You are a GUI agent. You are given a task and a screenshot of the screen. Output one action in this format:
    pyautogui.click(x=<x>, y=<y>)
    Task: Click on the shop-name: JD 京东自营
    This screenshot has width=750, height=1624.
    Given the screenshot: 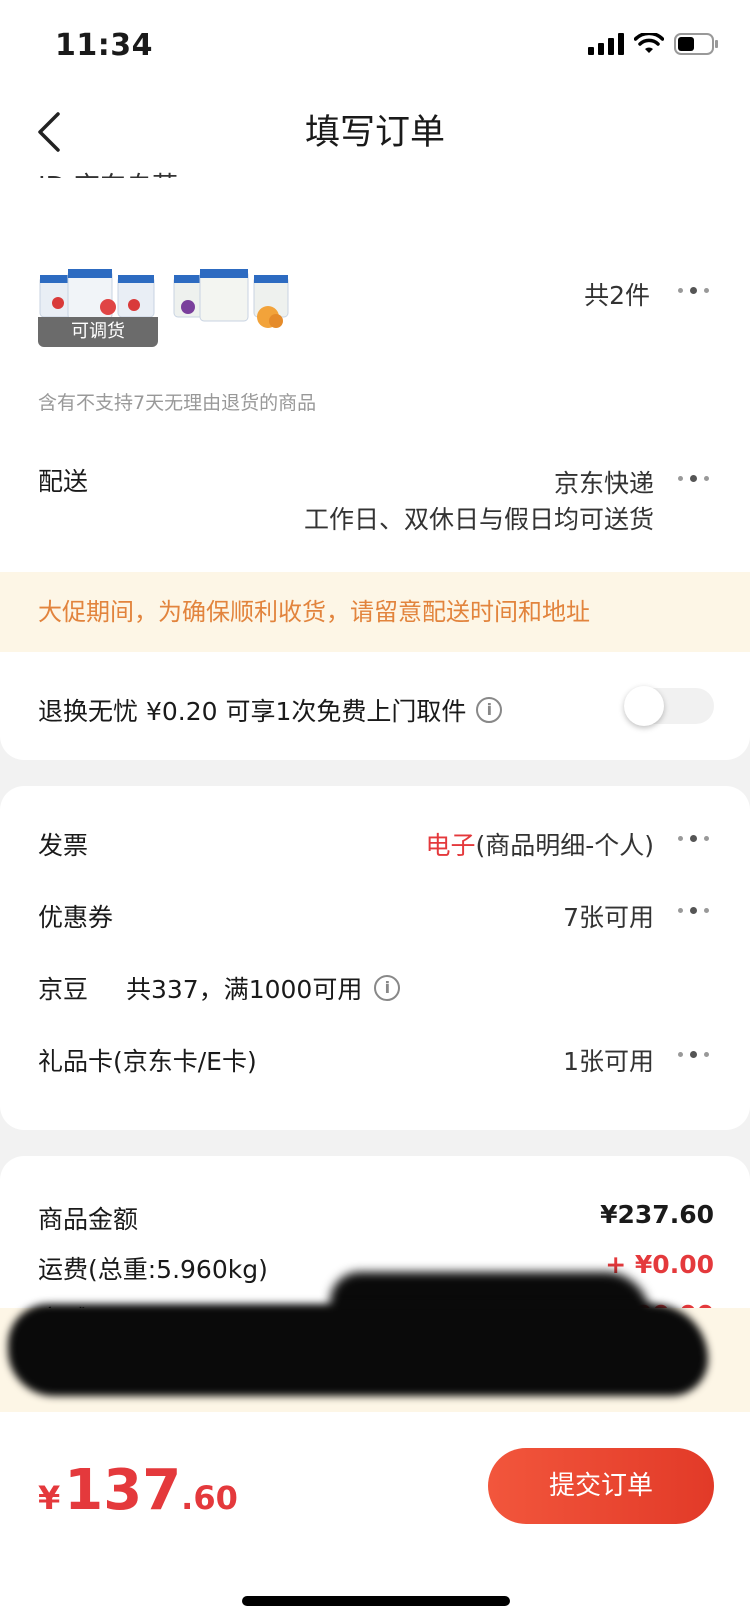 What is the action you would take?
    pyautogui.click(x=108, y=172)
    